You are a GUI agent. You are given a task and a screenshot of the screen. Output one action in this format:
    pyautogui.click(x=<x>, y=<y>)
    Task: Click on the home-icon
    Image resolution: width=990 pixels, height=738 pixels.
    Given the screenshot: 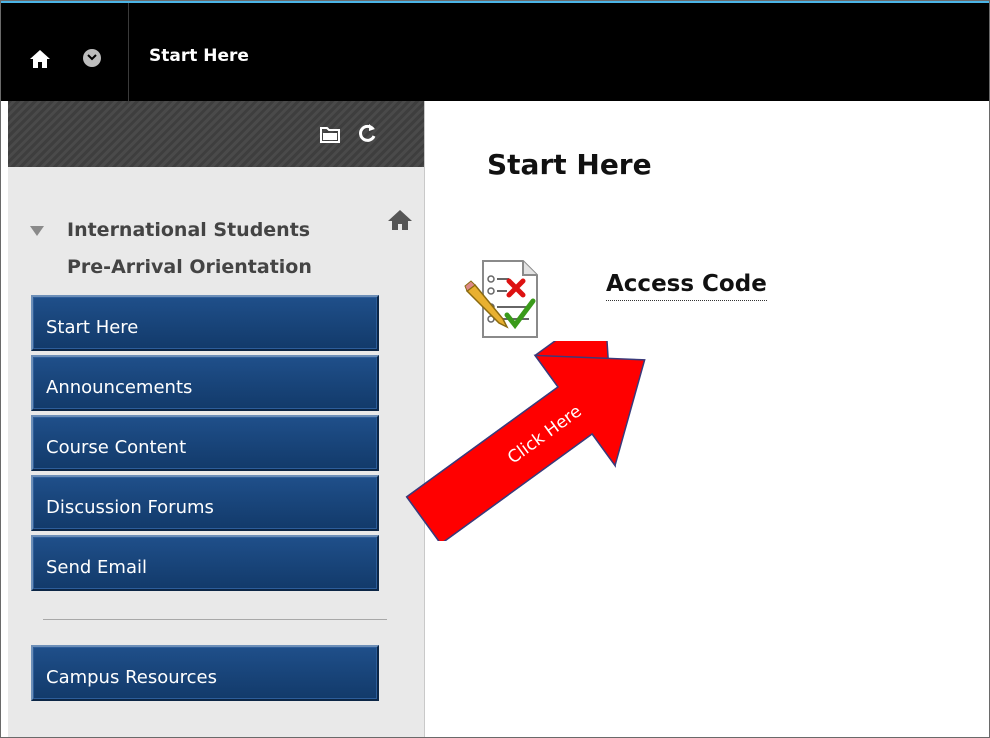 What is the action you would take?
    pyautogui.click(x=40, y=59)
    